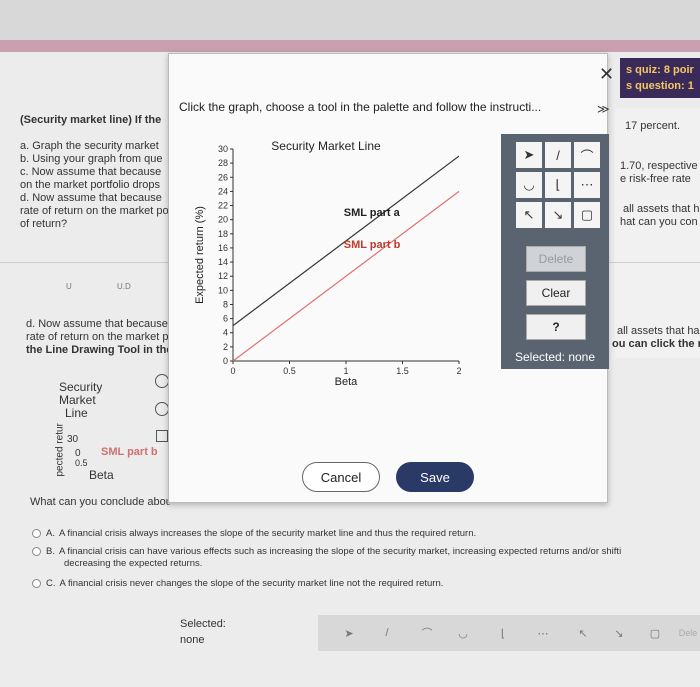 Image resolution: width=700 pixels, height=687 pixels. What do you see at coordinates (223, 163) in the screenshot?
I see `y-tick-label: 28` at bounding box center [223, 163].